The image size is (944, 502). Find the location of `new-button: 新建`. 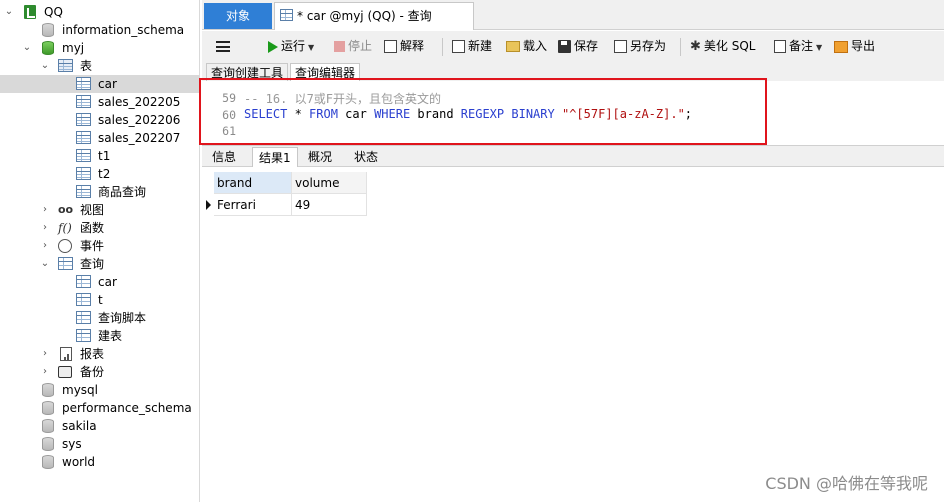

new-button: 新建 is located at coordinates (472, 46).